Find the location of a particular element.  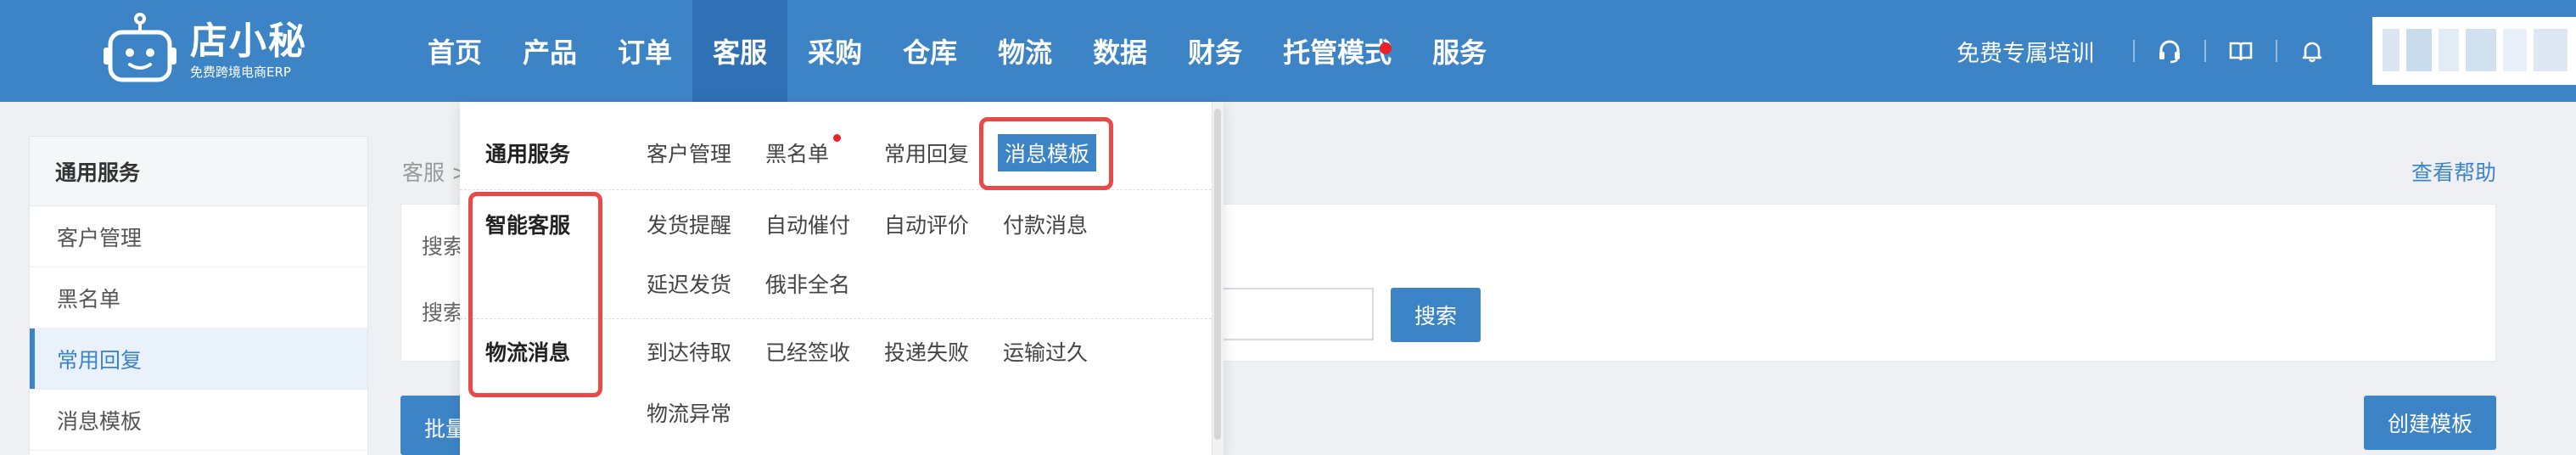

user-avatar is located at coordinates (2474, 51).